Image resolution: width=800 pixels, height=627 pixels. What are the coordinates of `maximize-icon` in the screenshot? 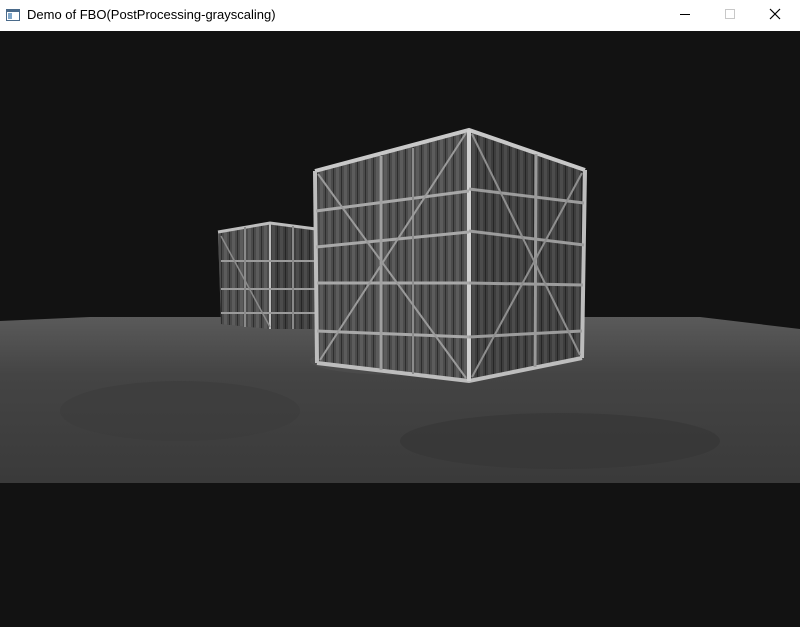 It's located at (730, 16).